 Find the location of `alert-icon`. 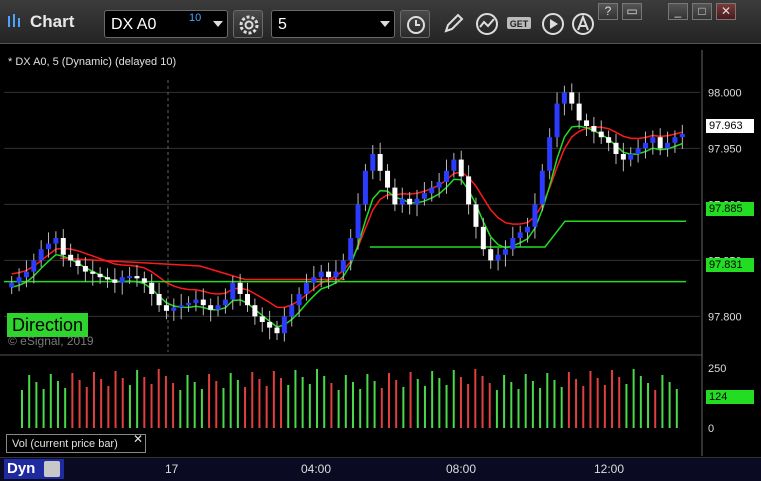

alert-icon is located at coordinates (583, 24).